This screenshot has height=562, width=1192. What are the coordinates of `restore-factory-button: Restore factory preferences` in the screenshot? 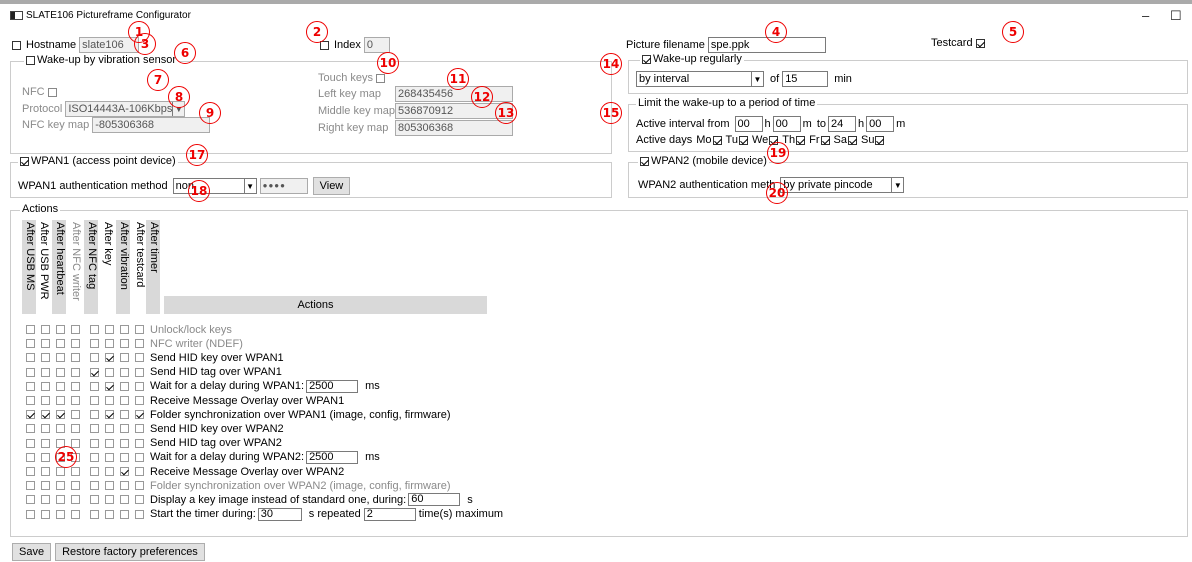 It's located at (130, 552).